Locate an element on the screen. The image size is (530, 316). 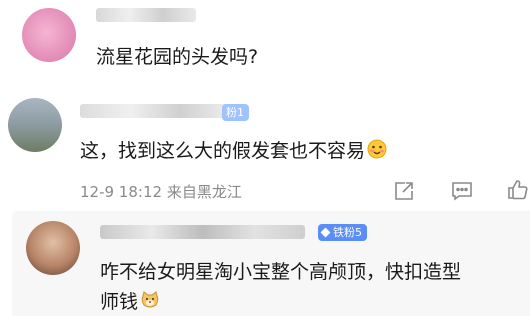
fan-badge: 铁粉5 is located at coordinates (342, 232).